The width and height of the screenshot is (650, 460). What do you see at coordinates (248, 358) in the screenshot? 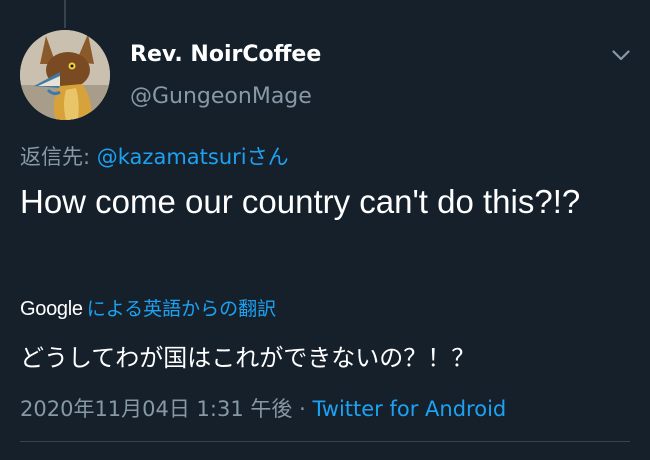
I see `translated-text: どうしてわが国はこれができないの？！？` at bounding box center [248, 358].